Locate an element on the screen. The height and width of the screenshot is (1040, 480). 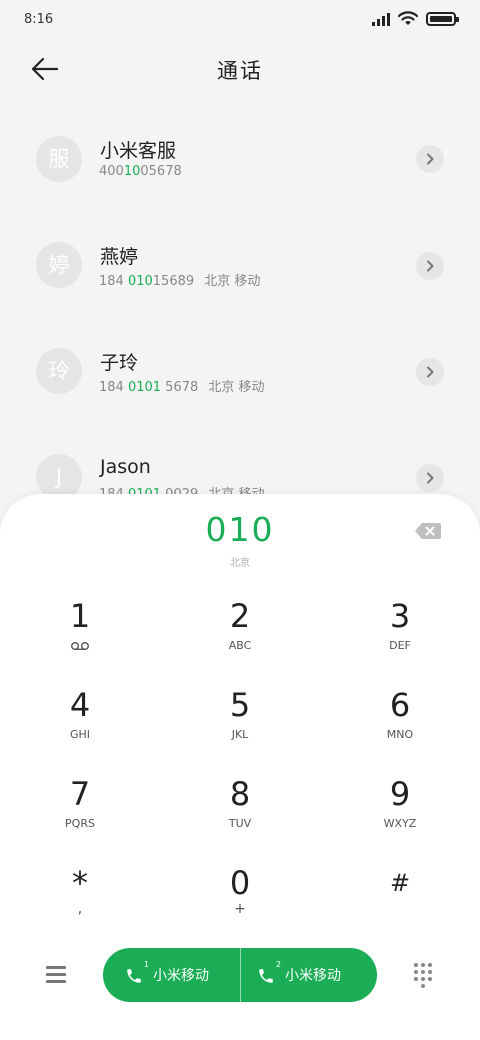
key-digit: 8 is located at coordinates (240, 794).